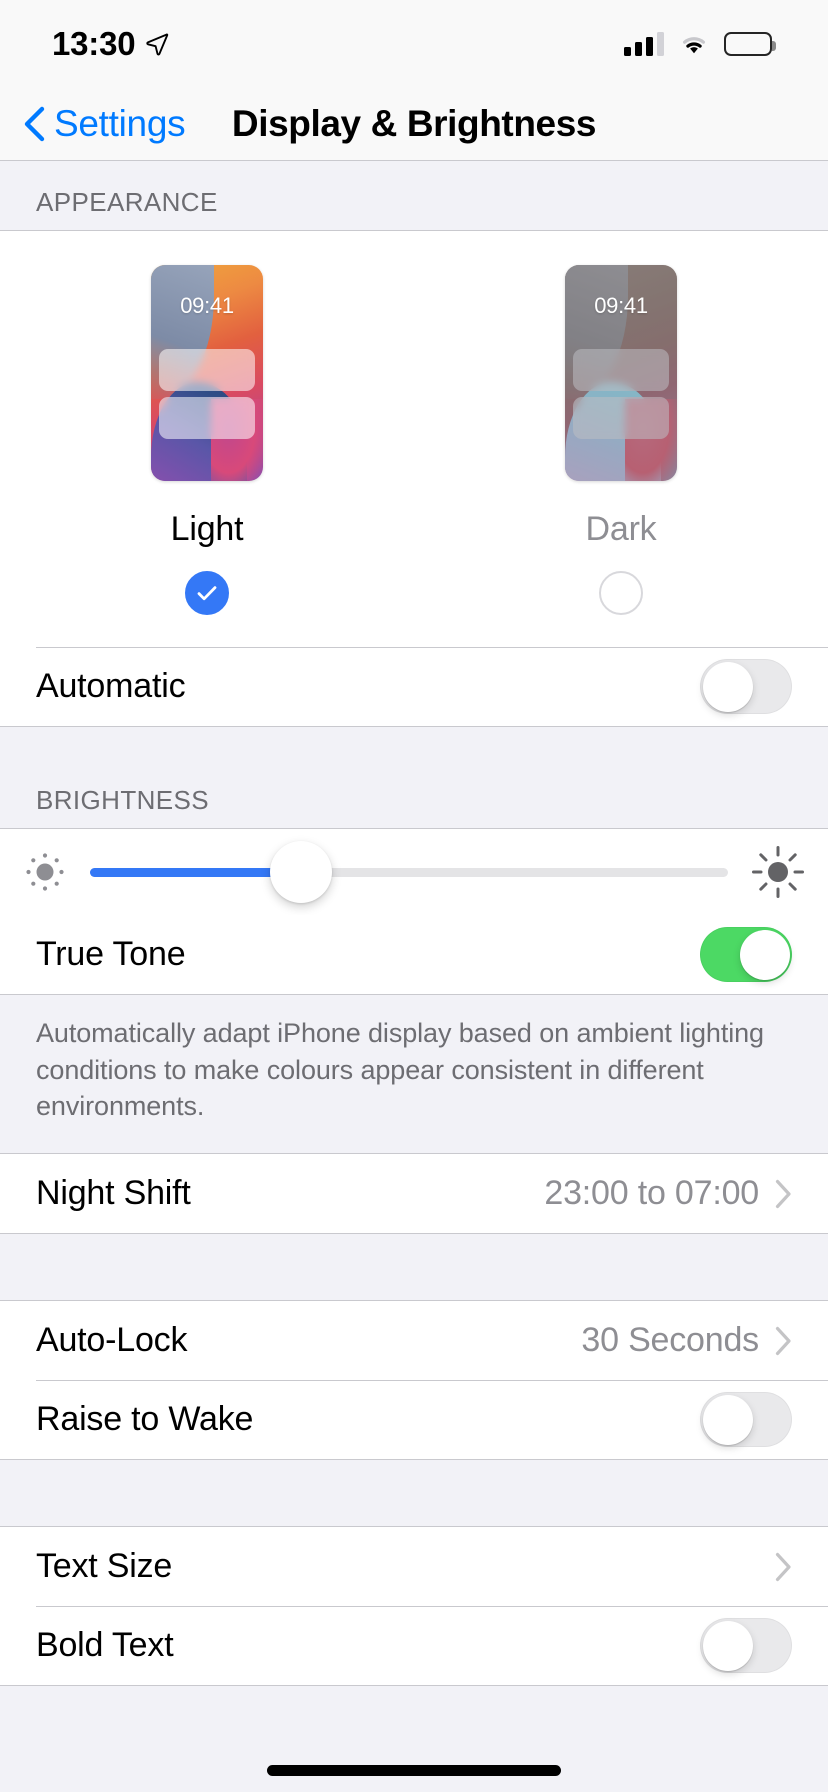  Describe the element at coordinates (414, 44) in the screenshot. I see `status-bar: 13:30` at that location.